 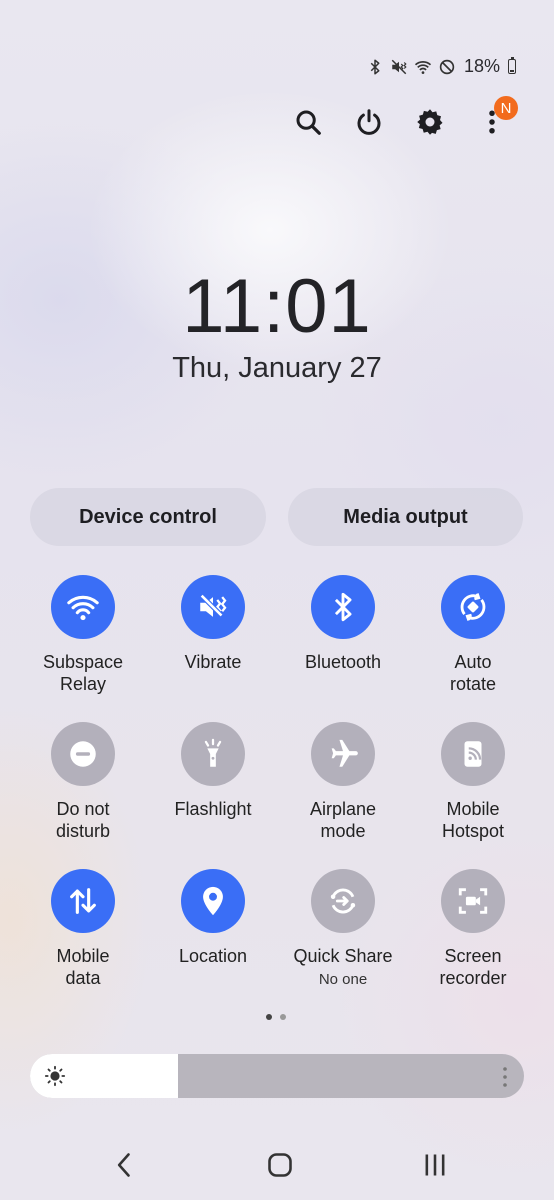 I want to click on tile-flashlight: Flashlight, so click(x=213, y=788).